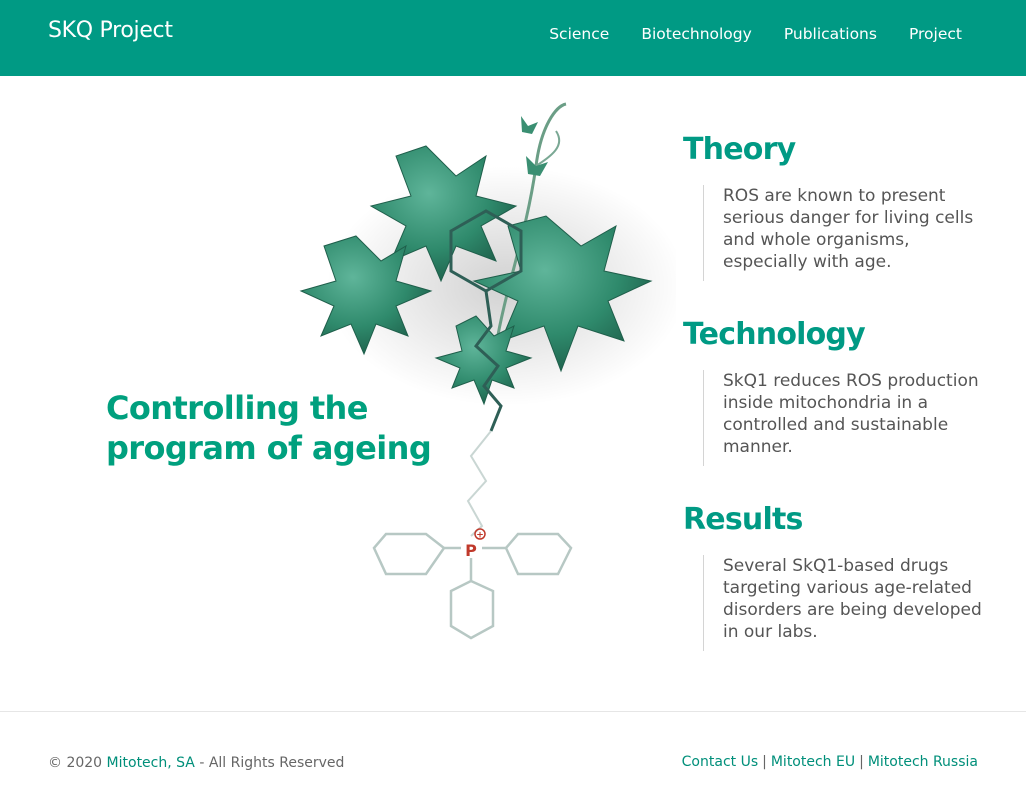  Describe the element at coordinates (471, 550) in the screenshot. I see `phosphorus-atom-label: P` at that location.